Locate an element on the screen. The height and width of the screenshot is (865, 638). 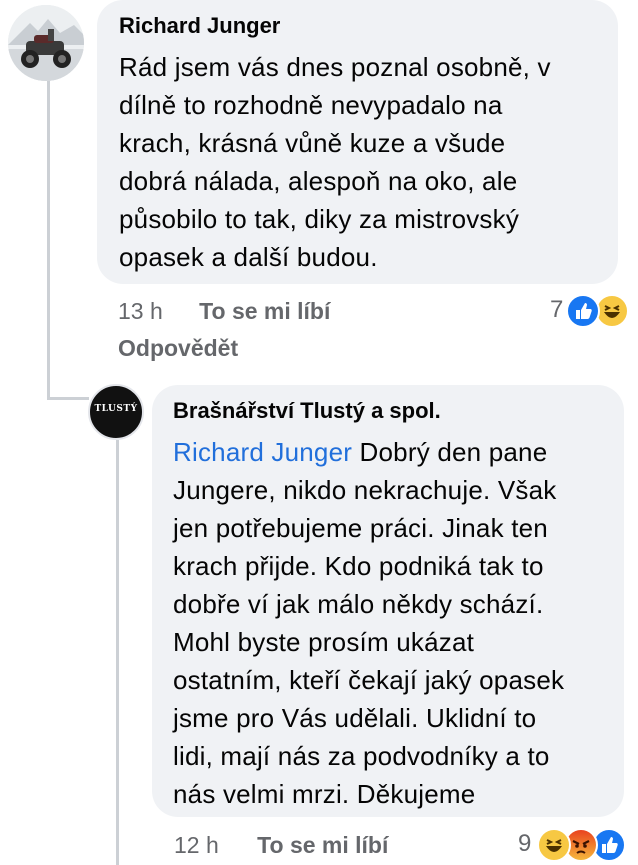
reply-reaction-count: 9 is located at coordinates (524, 844).